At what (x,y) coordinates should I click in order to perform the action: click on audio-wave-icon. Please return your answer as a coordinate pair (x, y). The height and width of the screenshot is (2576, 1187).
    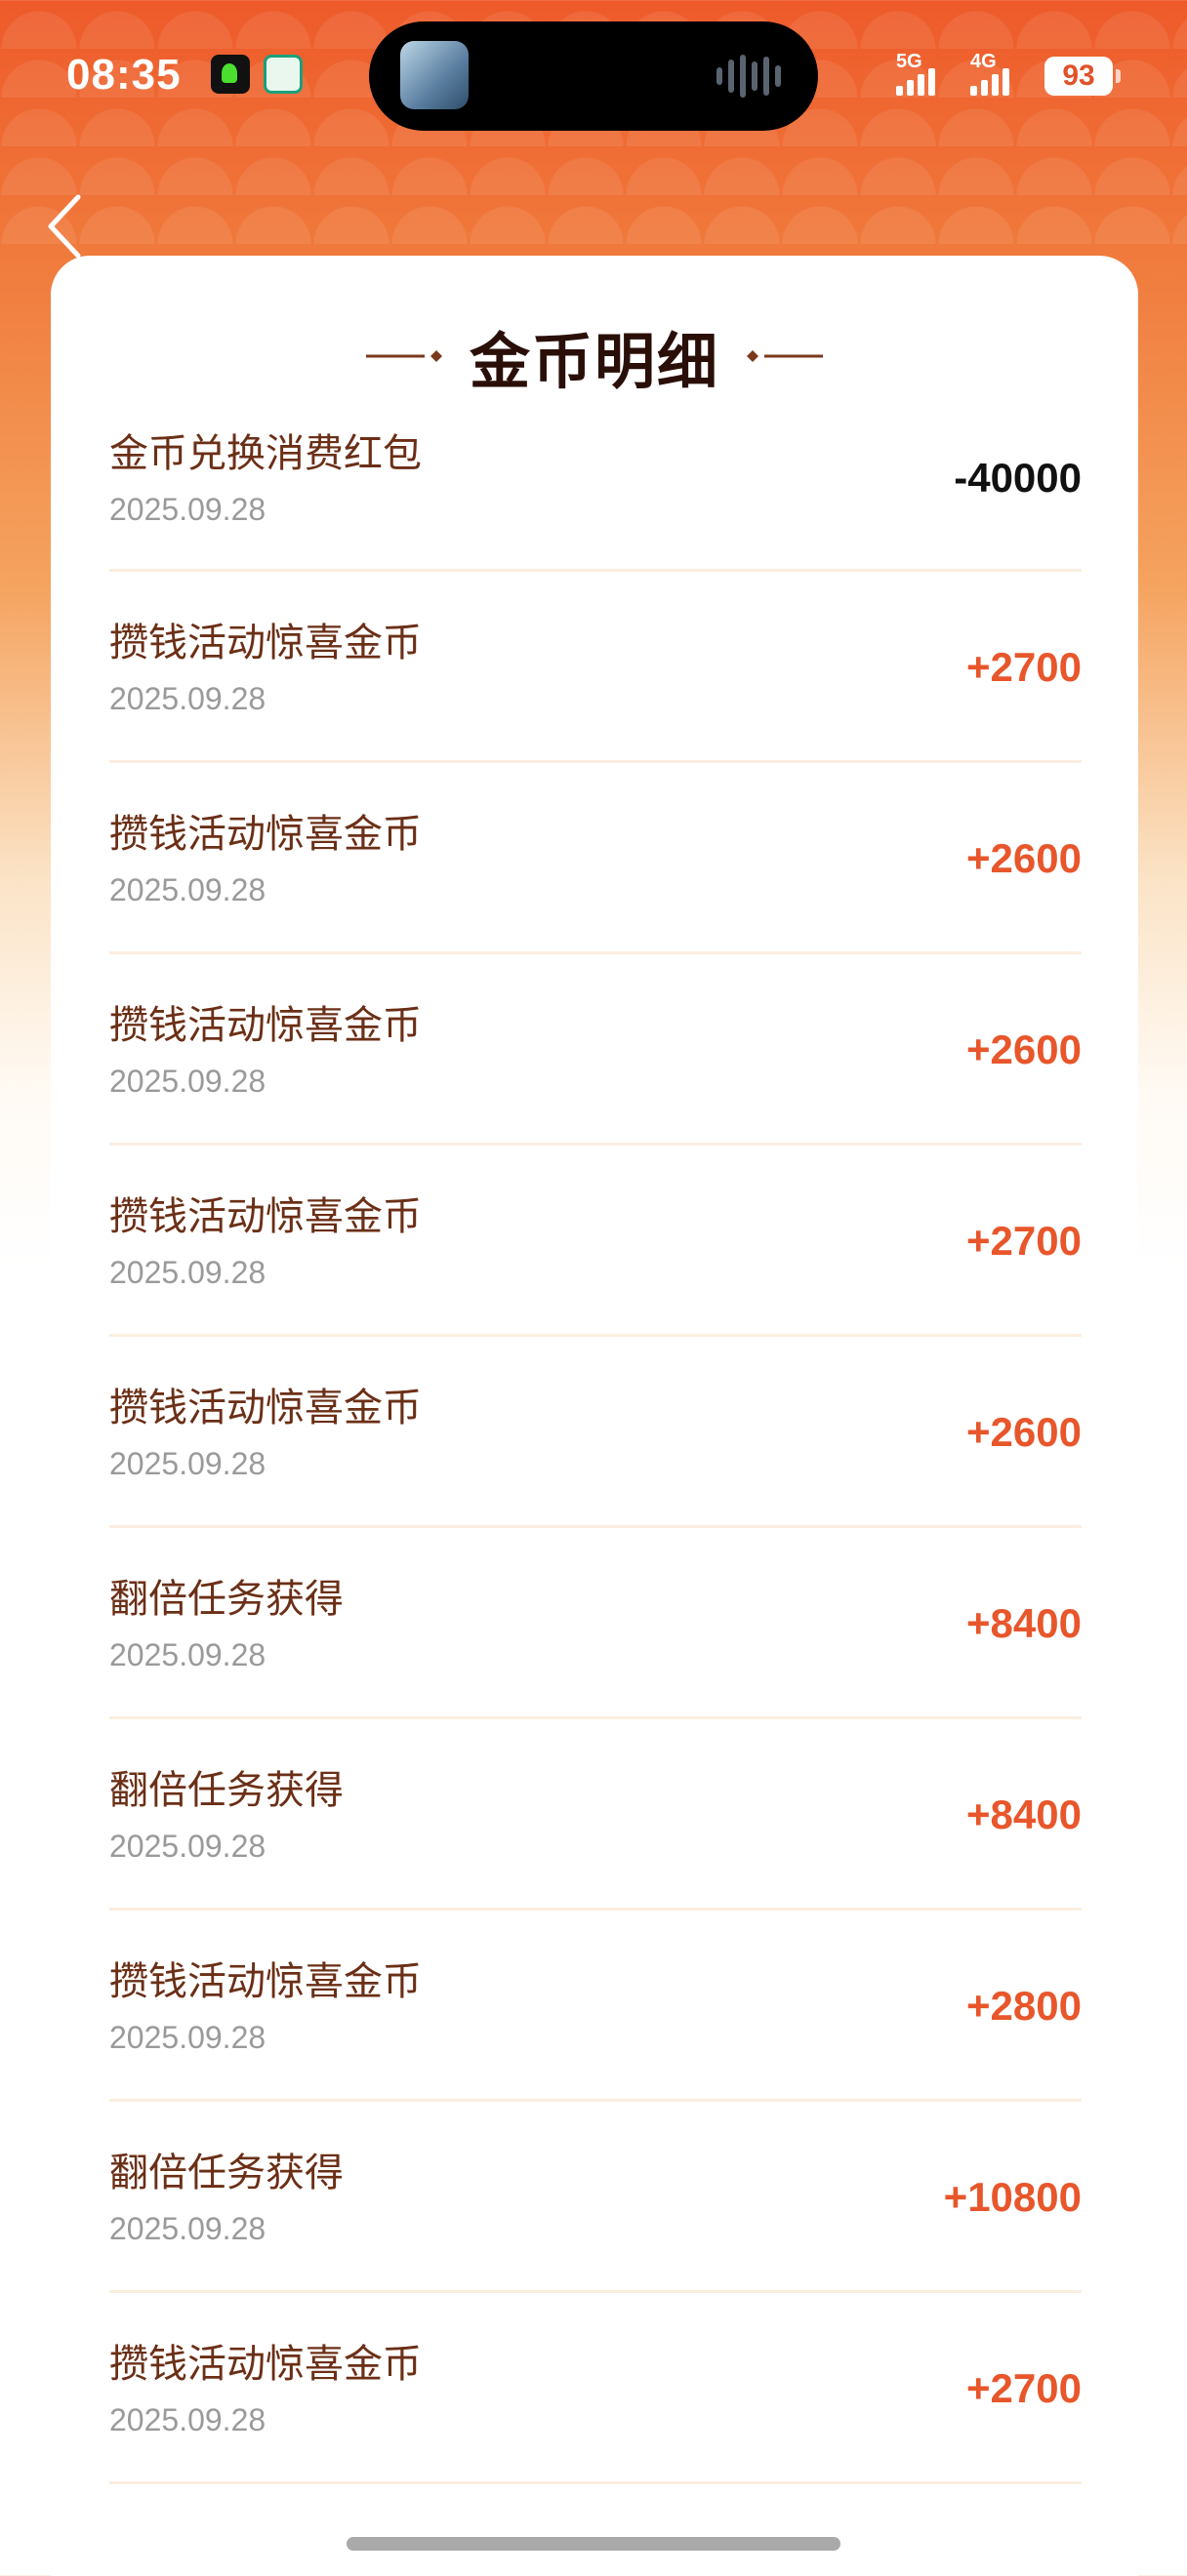
    Looking at the image, I should click on (750, 76).